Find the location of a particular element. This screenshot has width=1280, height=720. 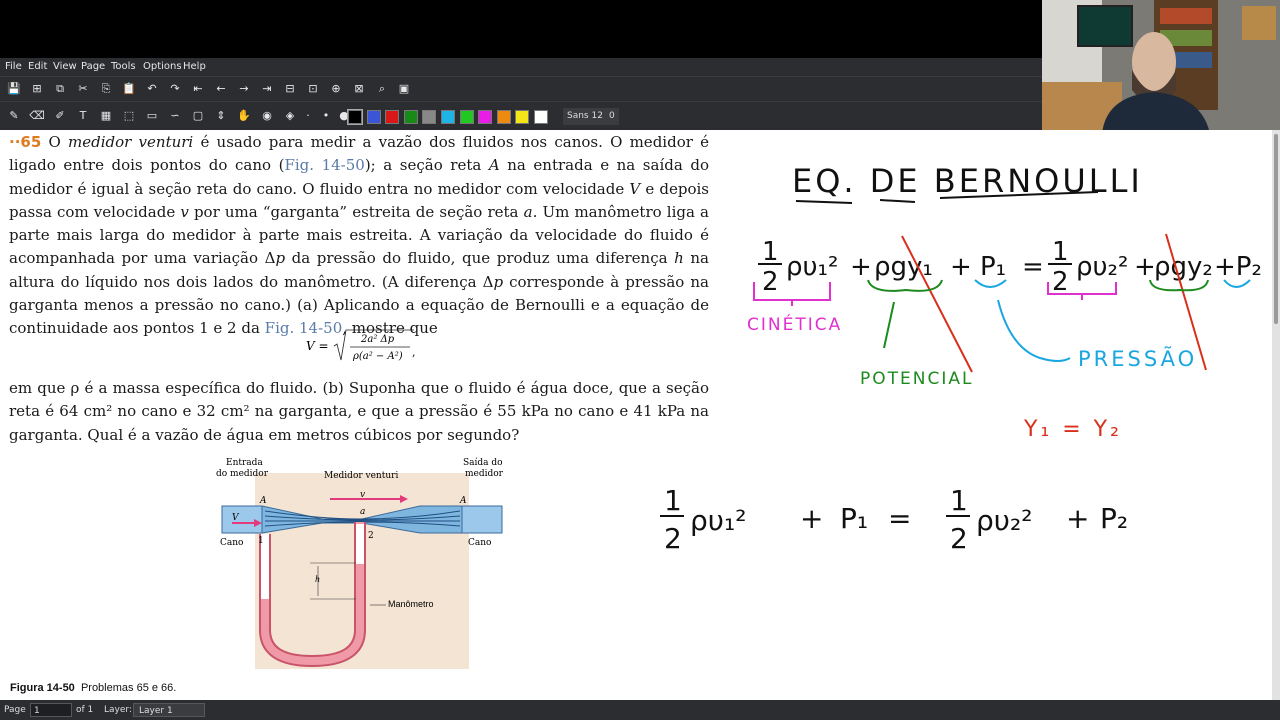

fullscreen-icon: ▣ is located at coordinates (404, 89).